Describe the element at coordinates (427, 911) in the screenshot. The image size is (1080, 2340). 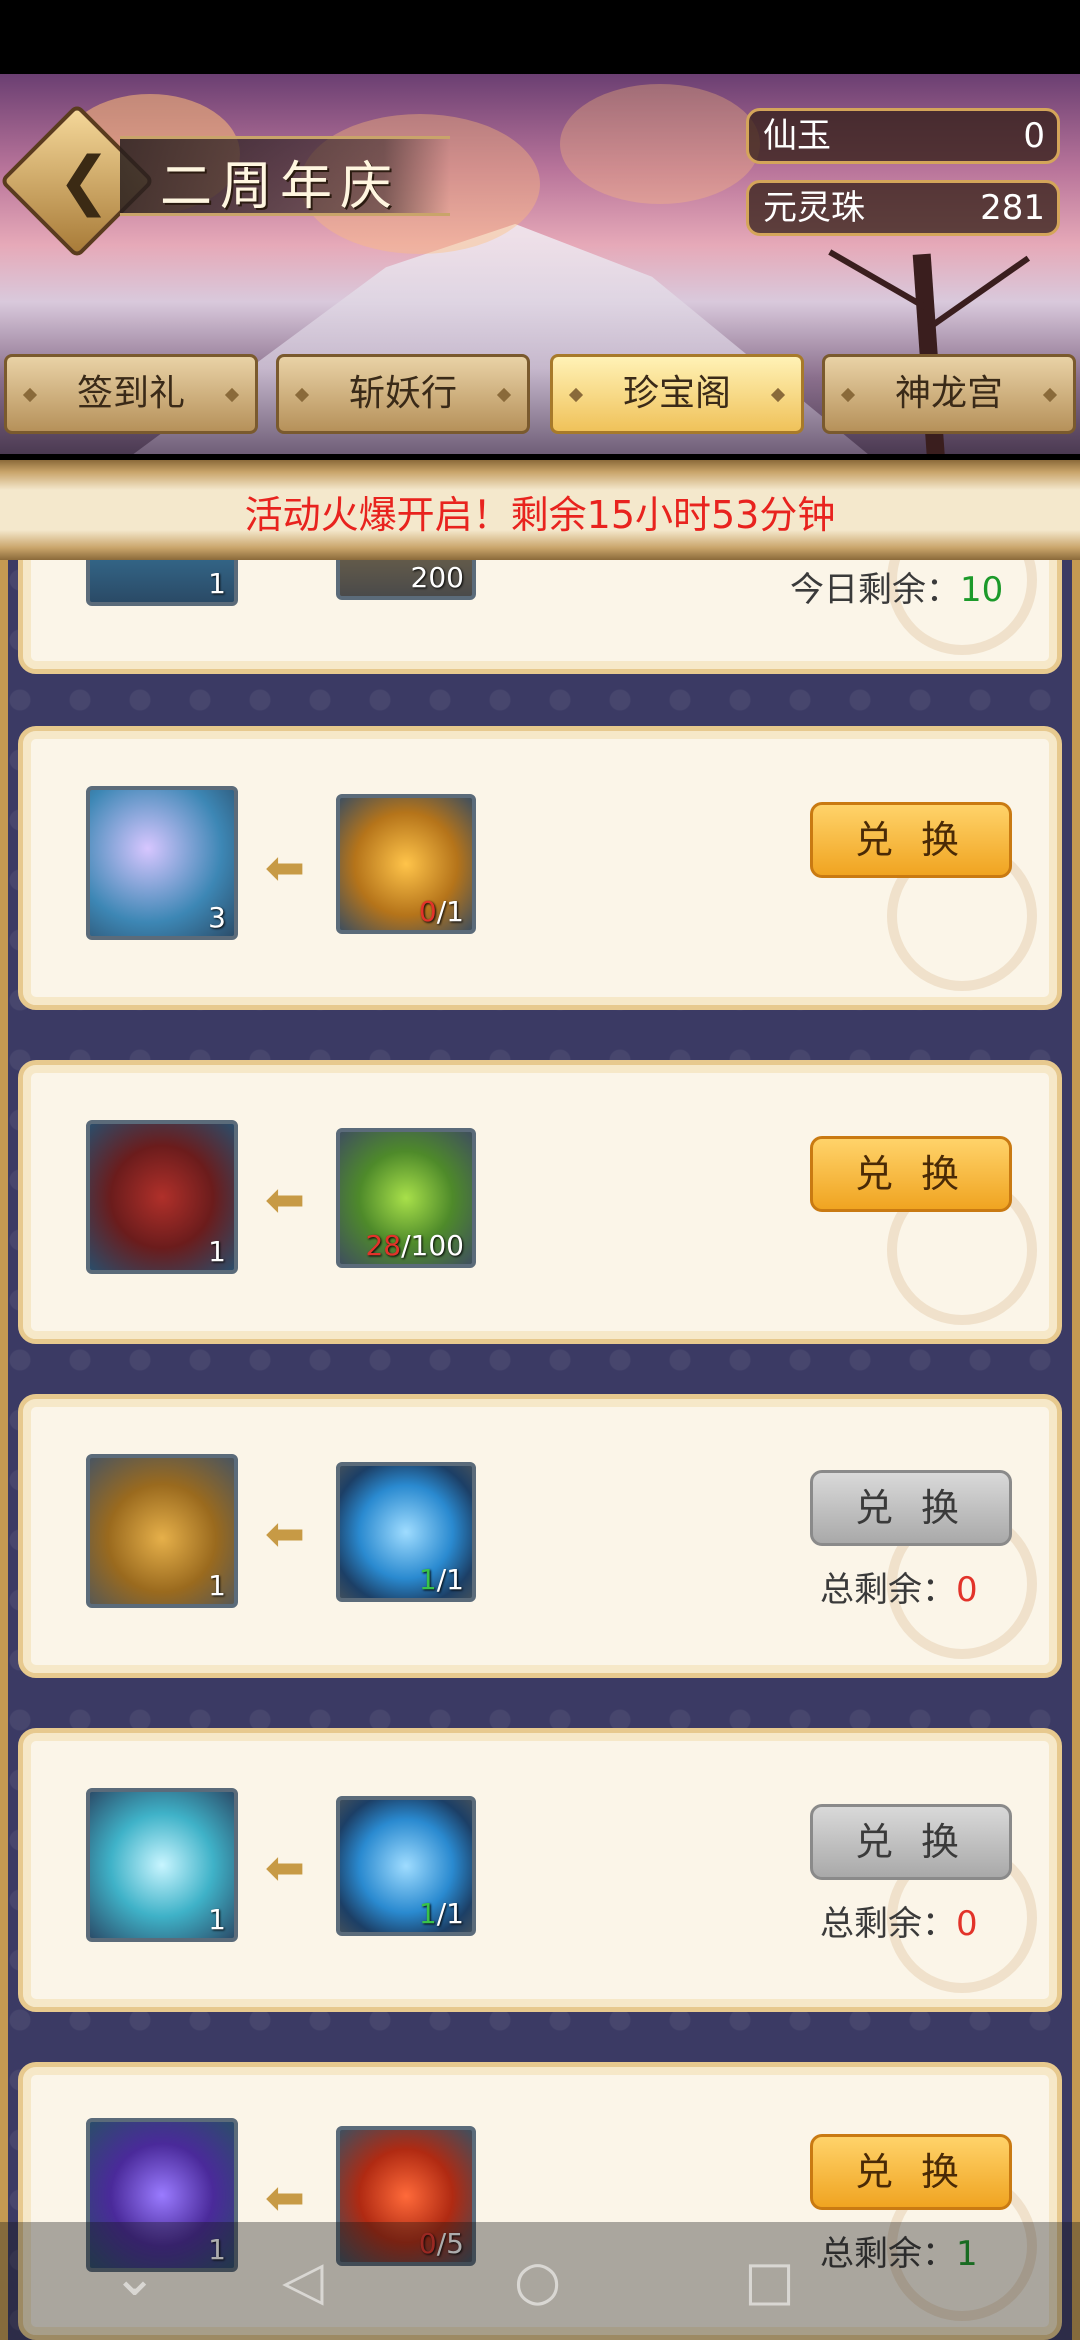
I see `have-count: 0` at that location.